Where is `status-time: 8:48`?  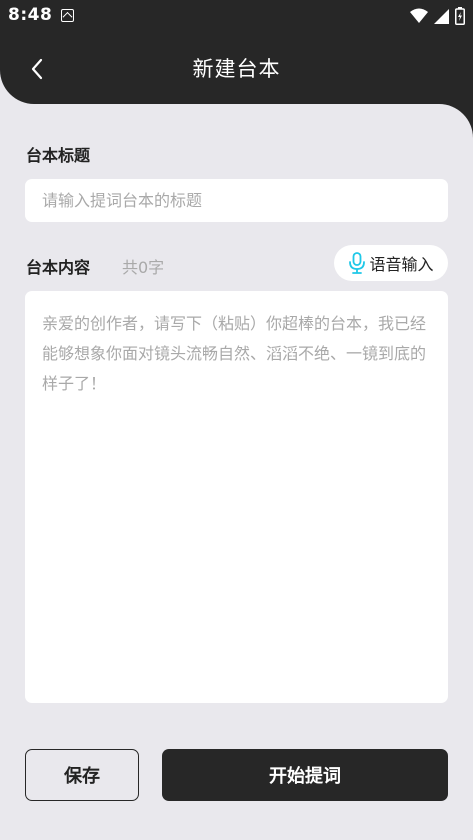 status-time: 8:48 is located at coordinates (30, 15).